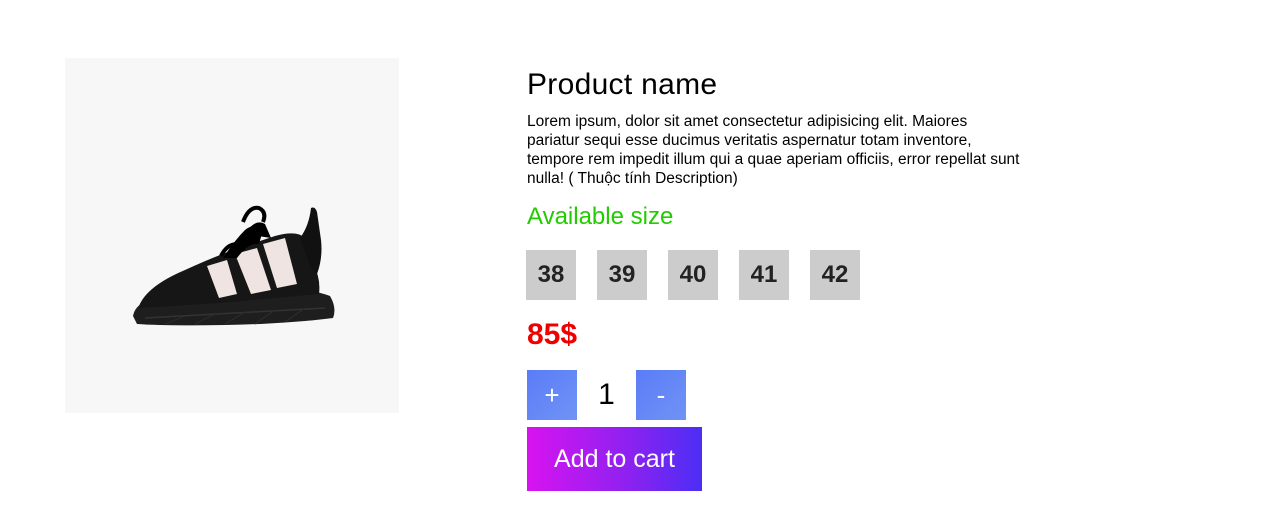  What do you see at coordinates (600, 216) in the screenshot?
I see `available-size-heading: Available size` at bounding box center [600, 216].